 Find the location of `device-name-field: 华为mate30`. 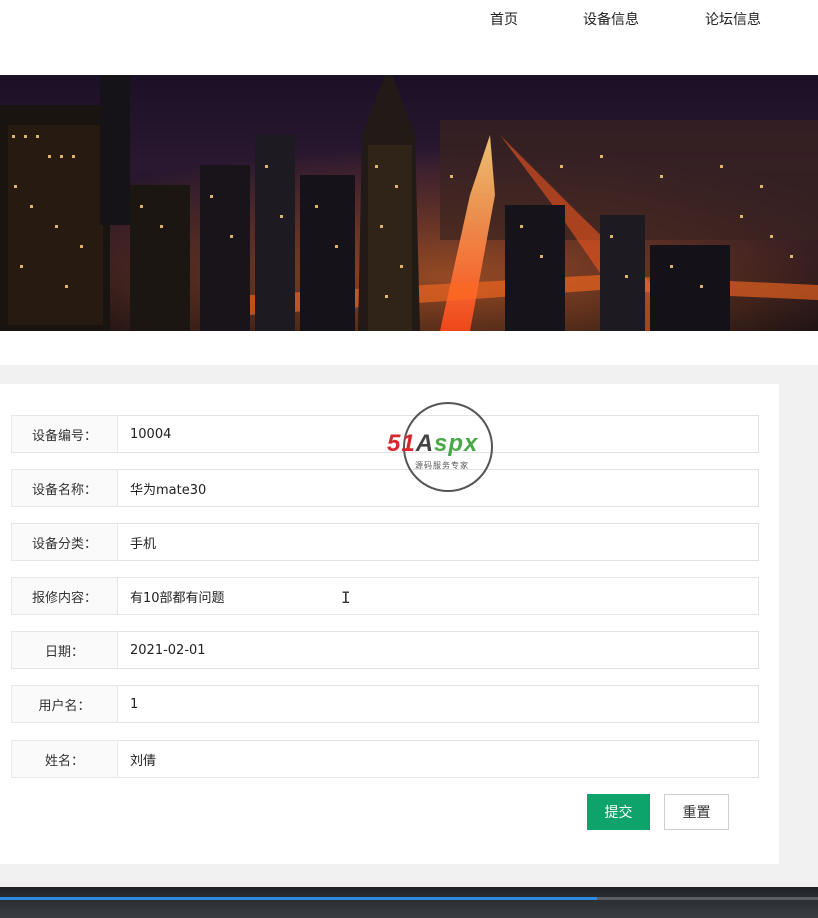

device-name-field: 华为mate30 is located at coordinates (438, 488).